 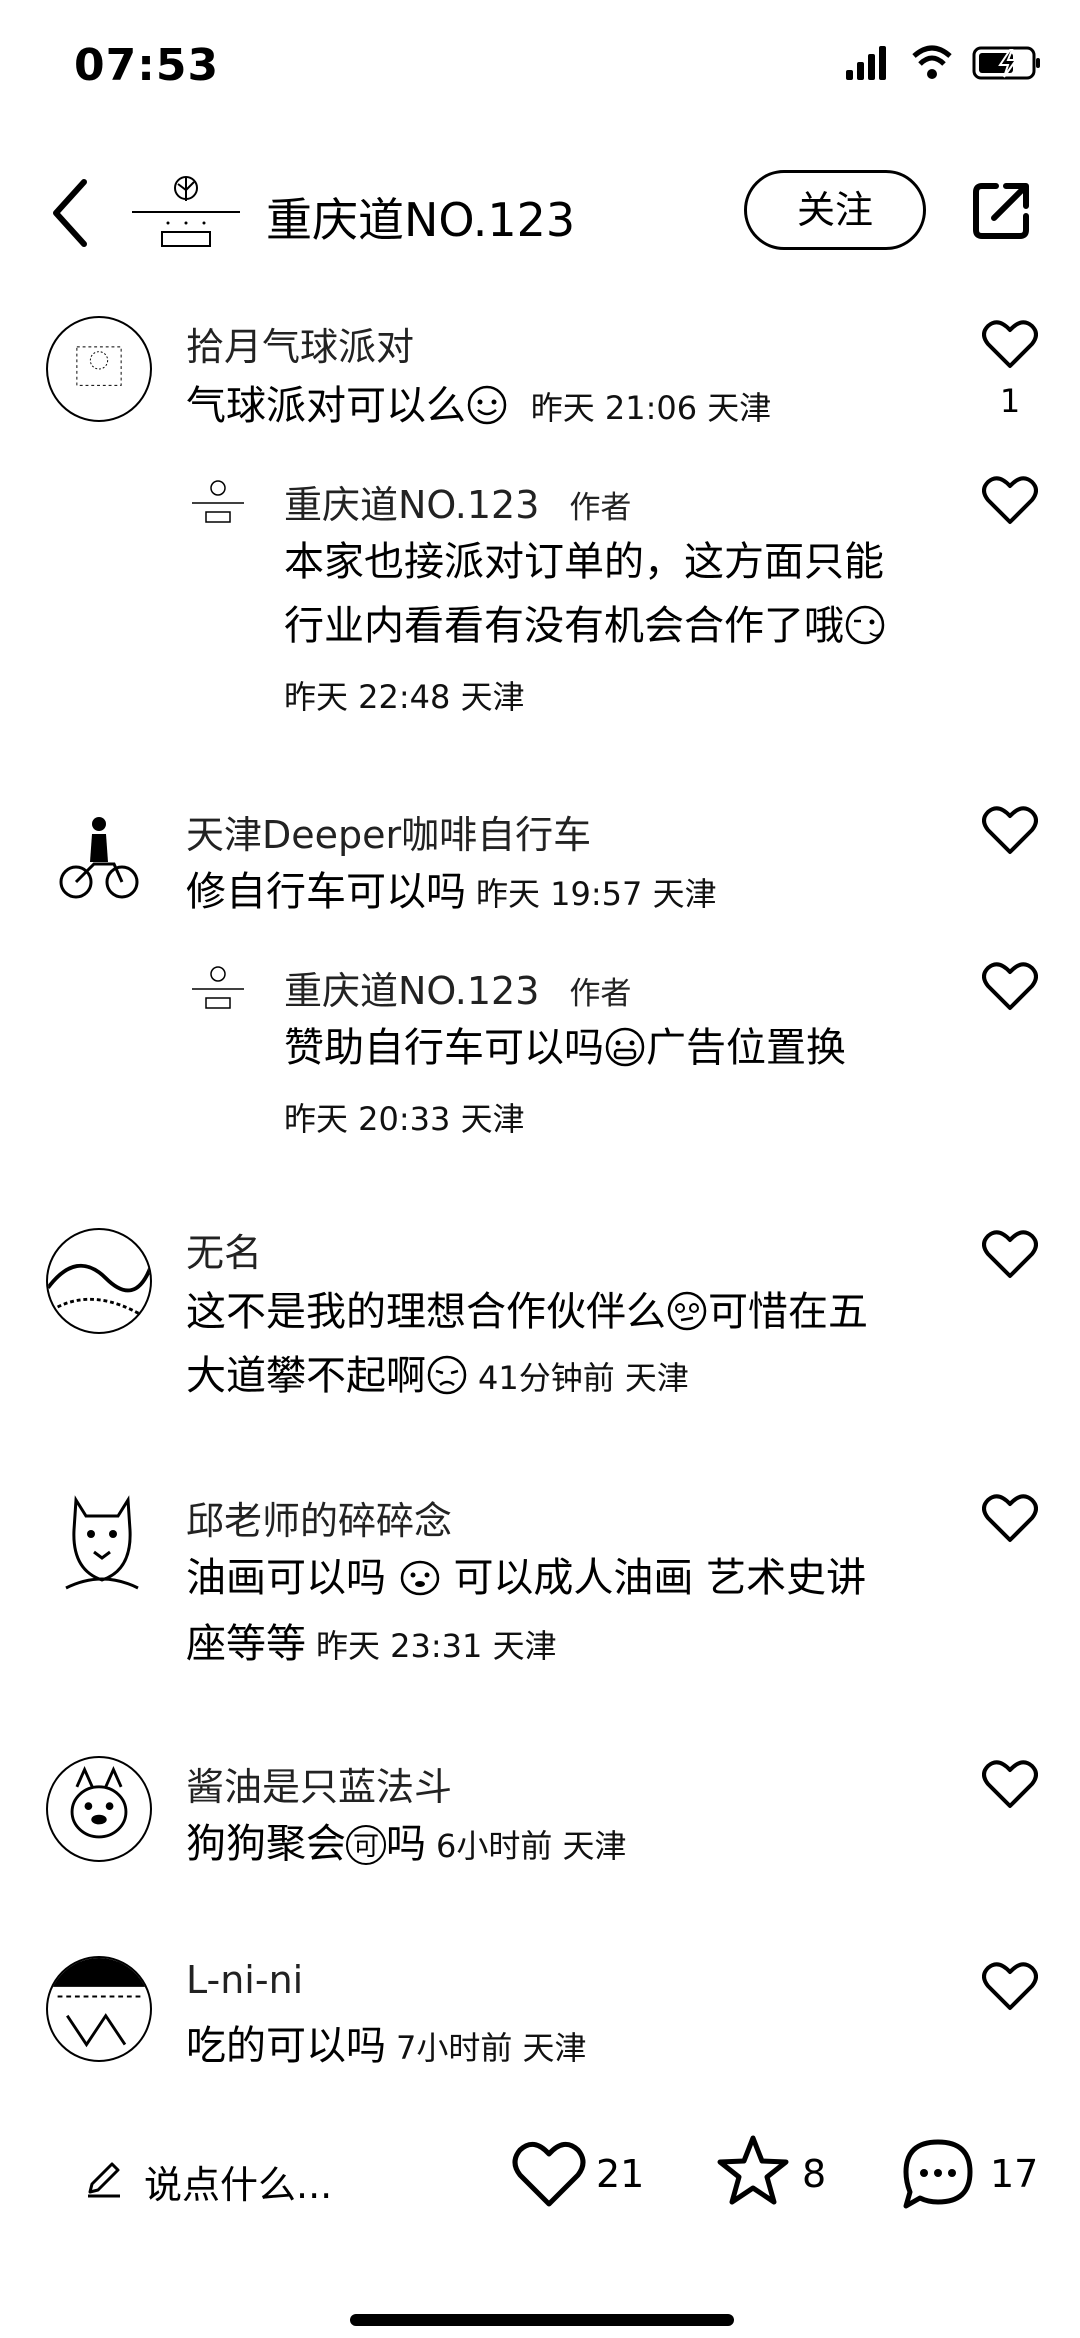 What do you see at coordinates (1014, 2174) in the screenshot?
I see `comment-count: 17` at bounding box center [1014, 2174].